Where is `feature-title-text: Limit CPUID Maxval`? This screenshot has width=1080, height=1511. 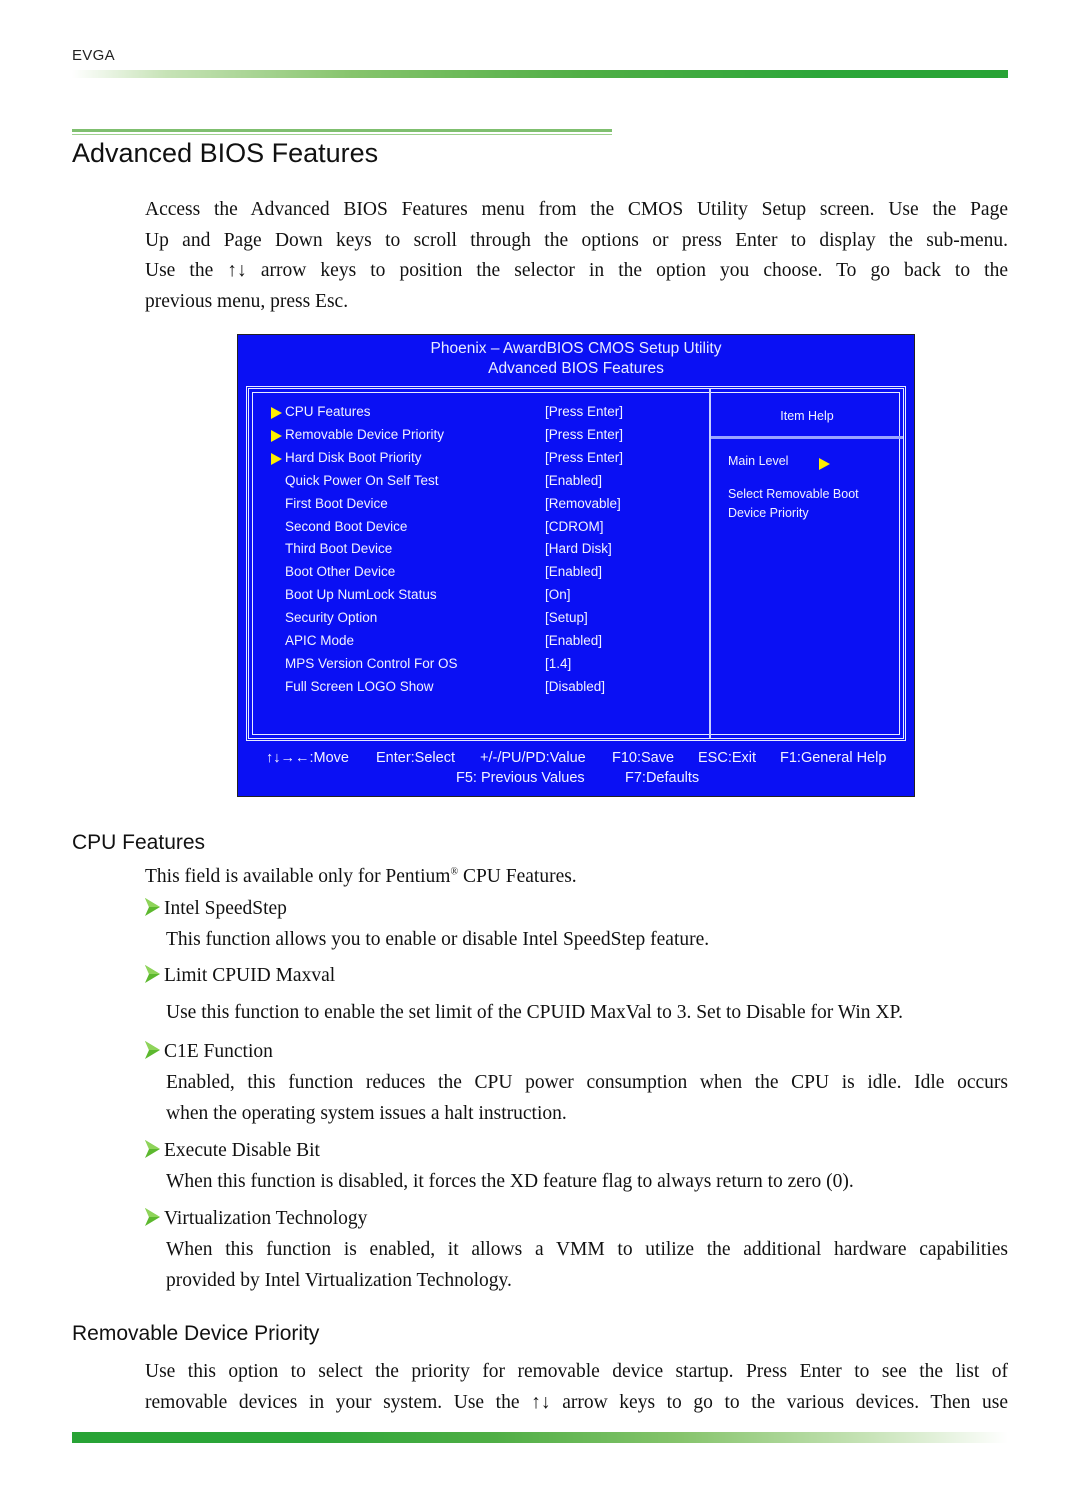
feature-title-text: Limit CPUID Maxval is located at coordinates (250, 975).